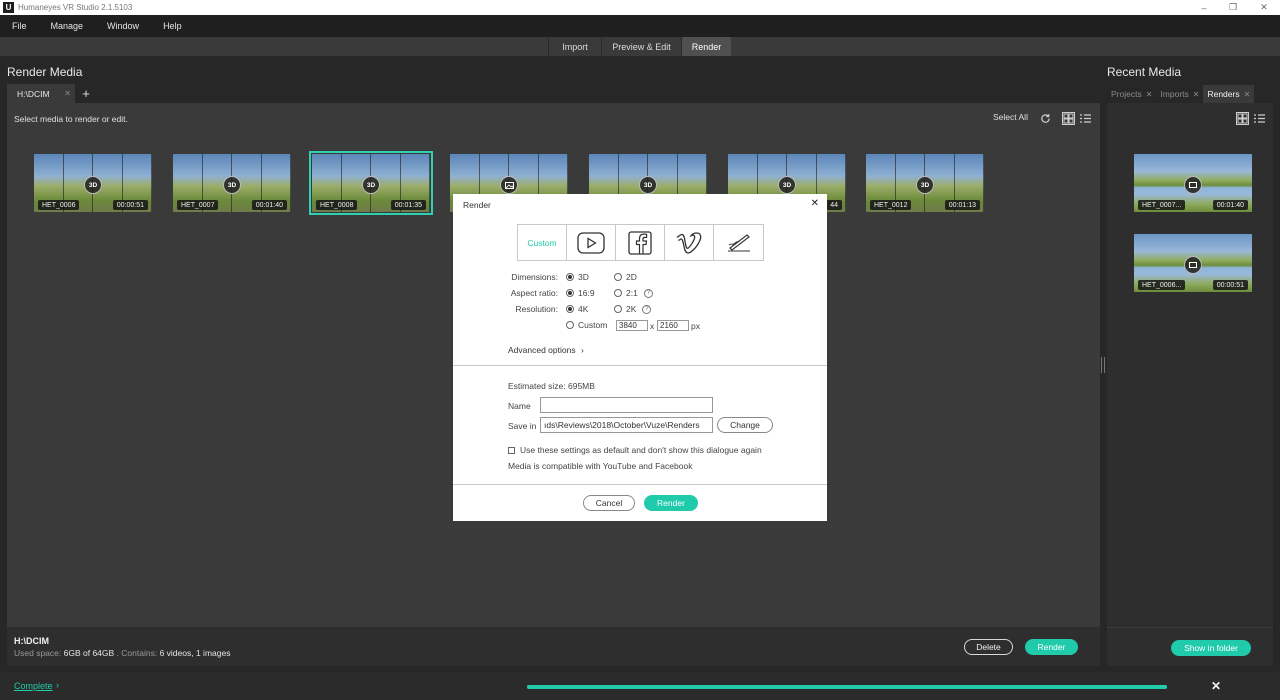 This screenshot has height=700, width=1280. What do you see at coordinates (640, 484) in the screenshot?
I see `divider` at bounding box center [640, 484].